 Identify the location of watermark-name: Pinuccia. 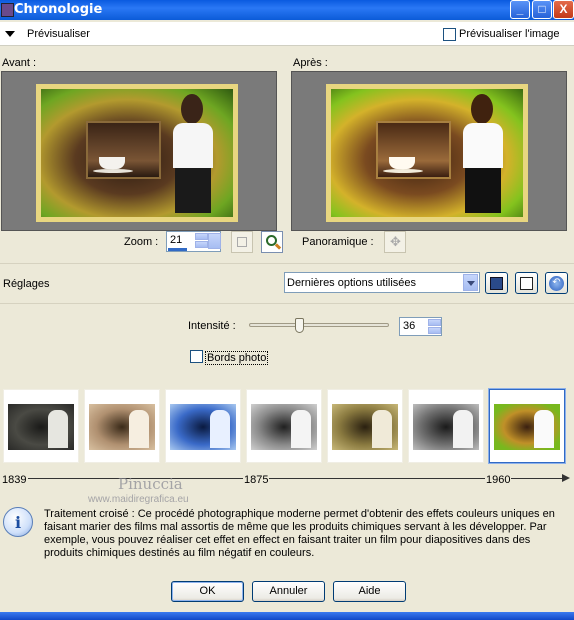
(150, 484).